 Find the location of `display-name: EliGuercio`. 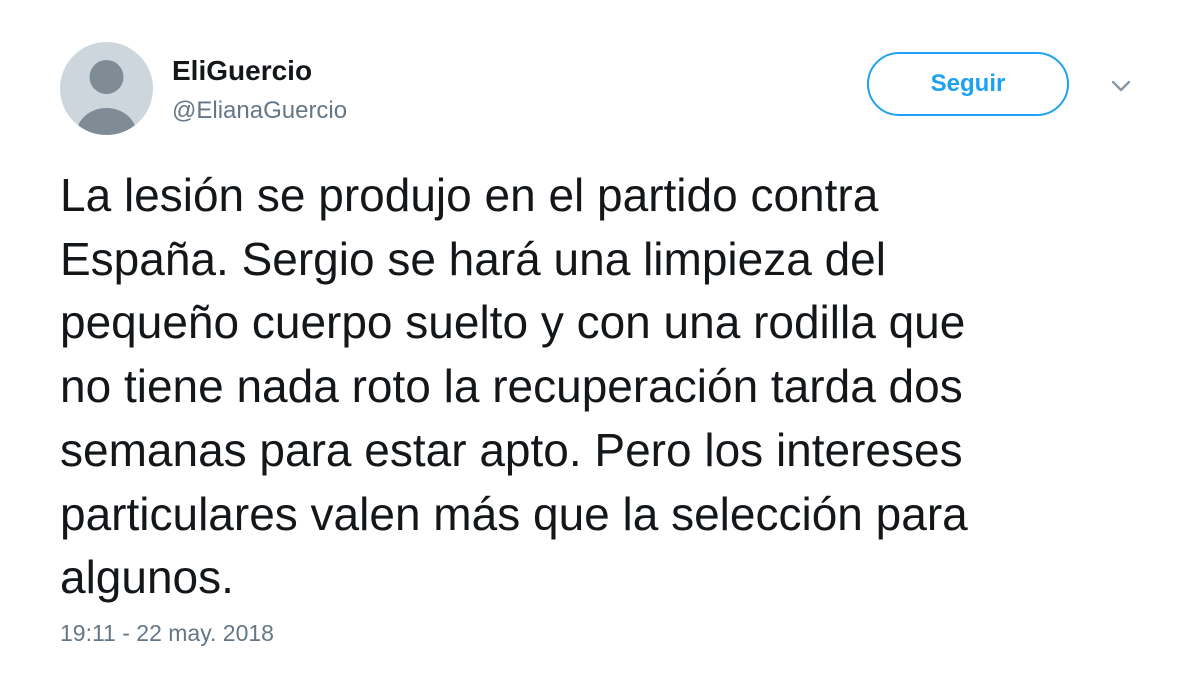

display-name: EliGuercio is located at coordinates (242, 71).